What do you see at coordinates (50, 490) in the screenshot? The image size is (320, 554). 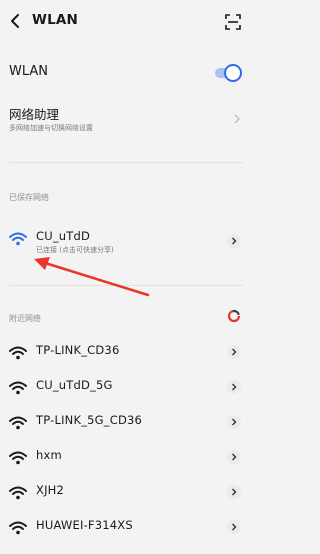 I see `network-name: XJH2` at bounding box center [50, 490].